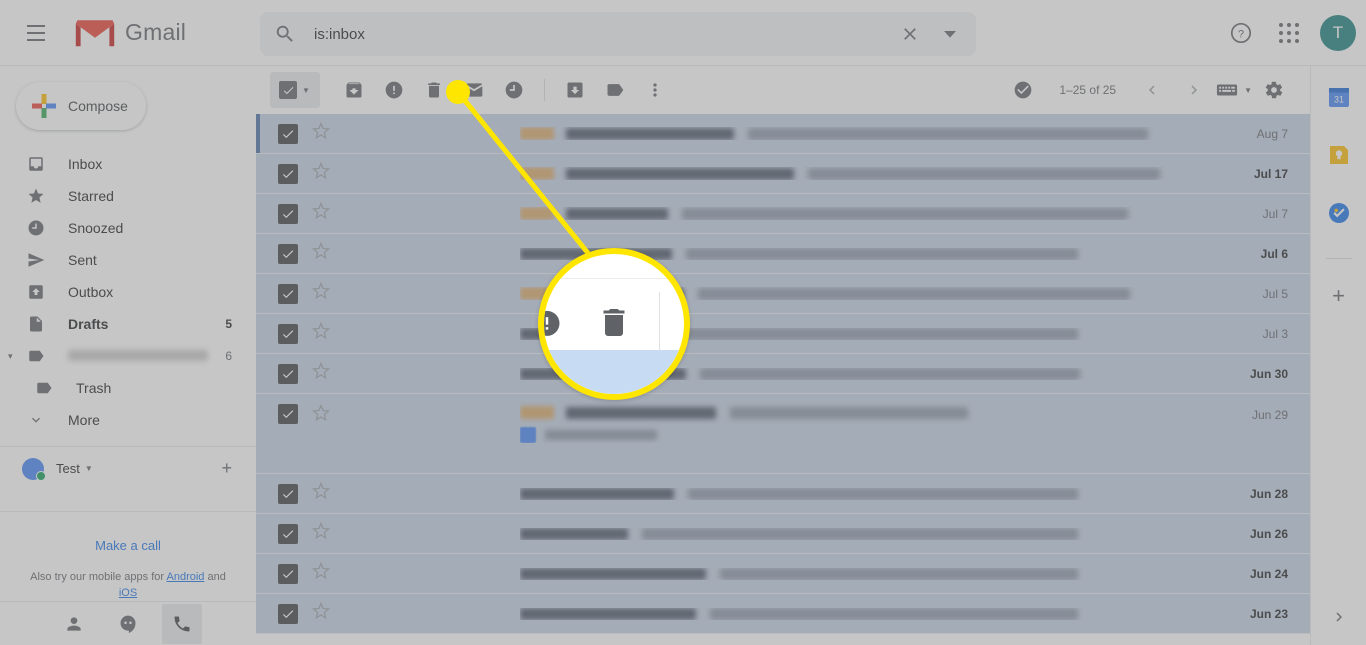  I want to click on main-menu-button, so click(36, 33).